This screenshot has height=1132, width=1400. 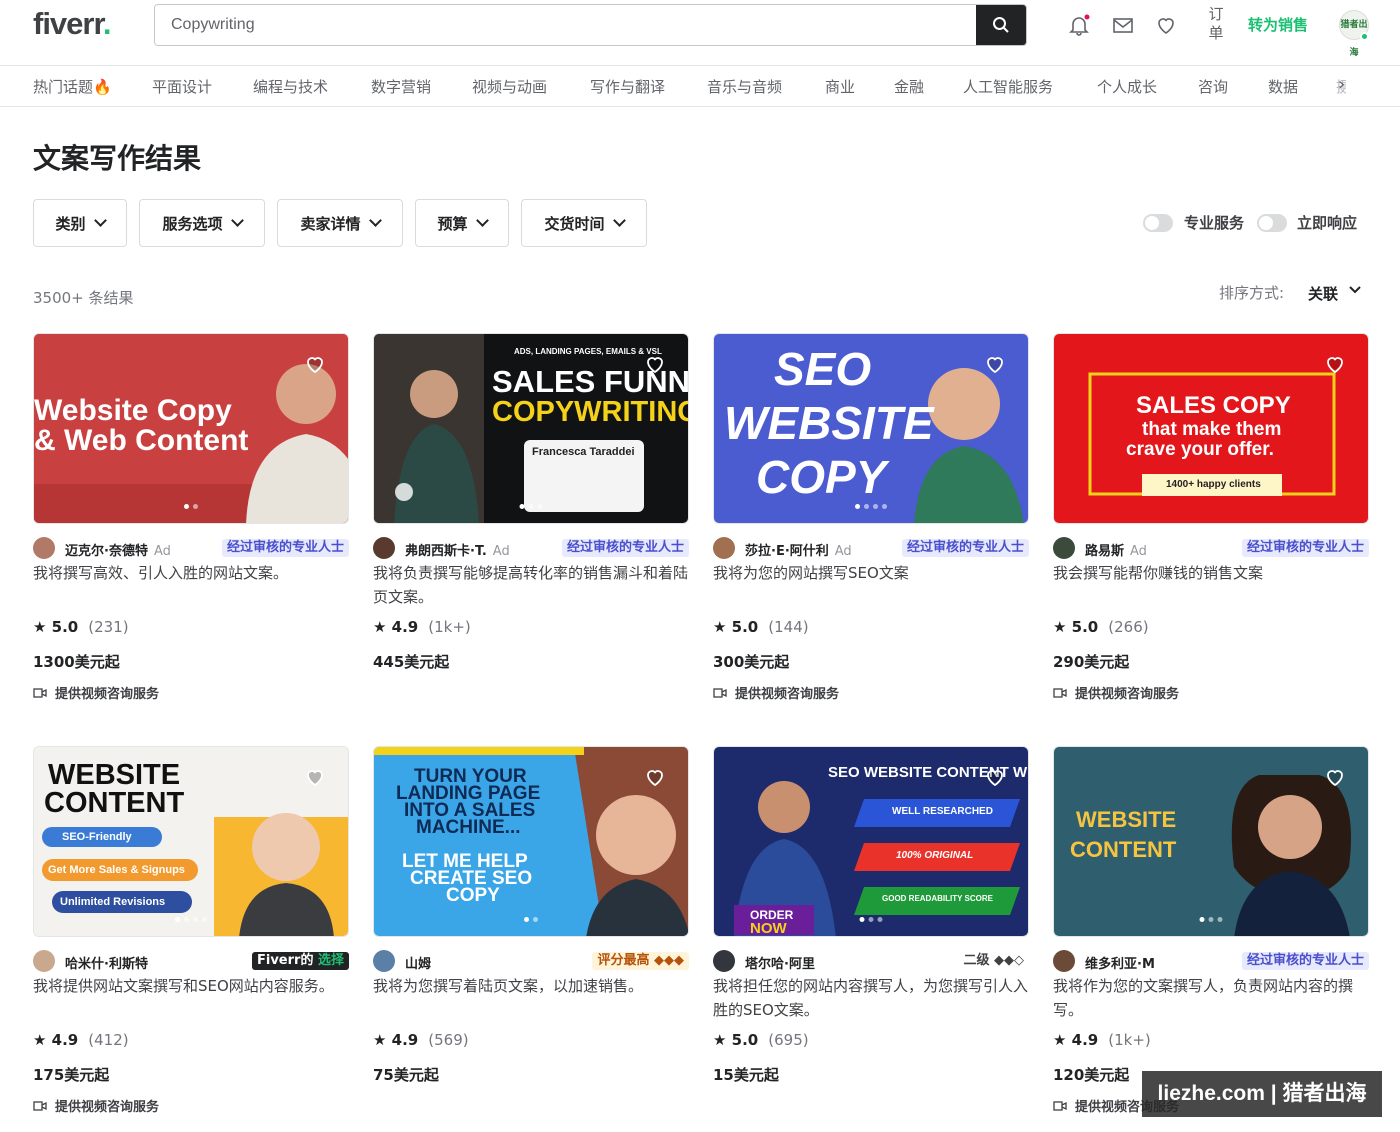 I want to click on mail-icon, so click(x=1123, y=25).